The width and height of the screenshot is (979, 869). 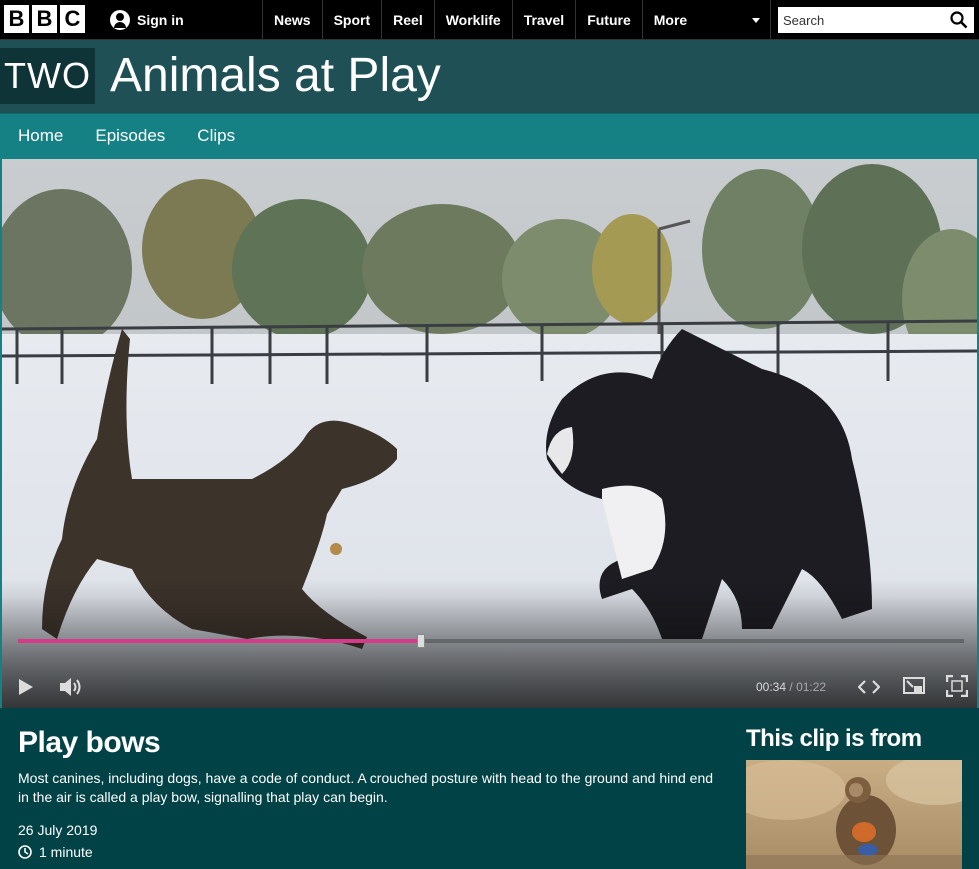 What do you see at coordinates (407, 20) in the screenshot?
I see `nav-reel: Reel` at bounding box center [407, 20].